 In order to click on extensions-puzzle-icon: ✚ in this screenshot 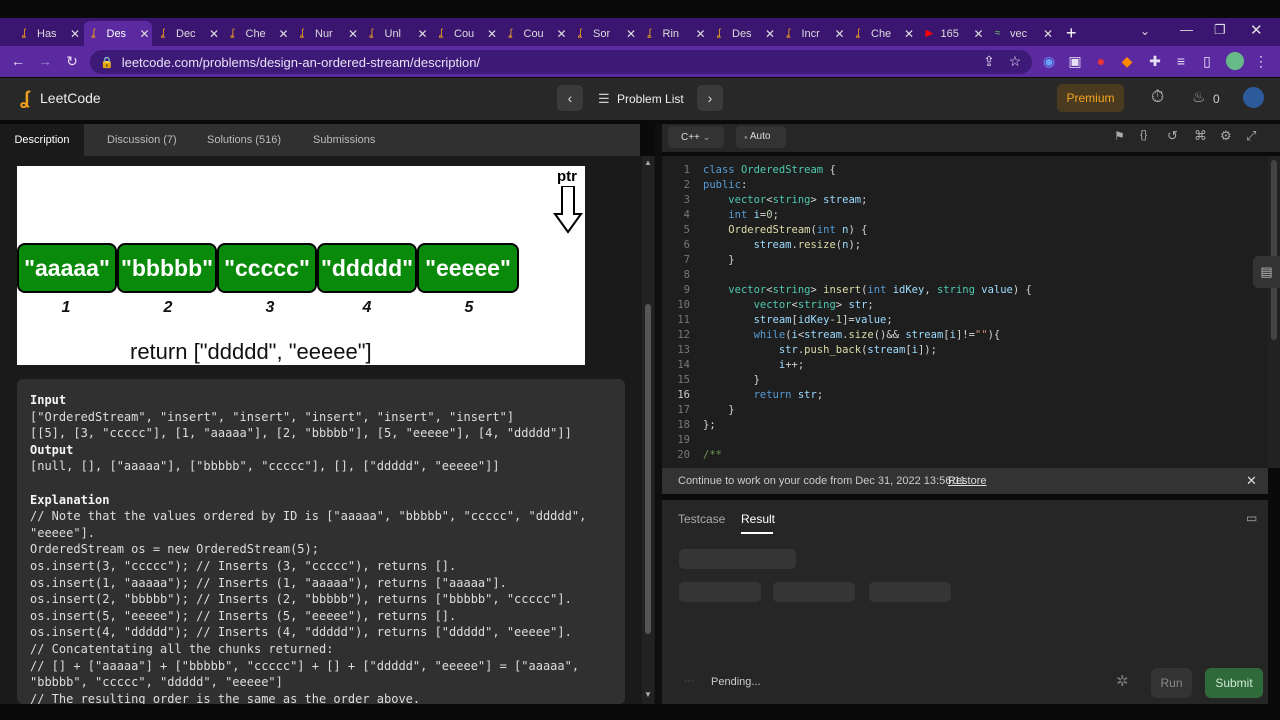, I will do `click(1155, 61)`.